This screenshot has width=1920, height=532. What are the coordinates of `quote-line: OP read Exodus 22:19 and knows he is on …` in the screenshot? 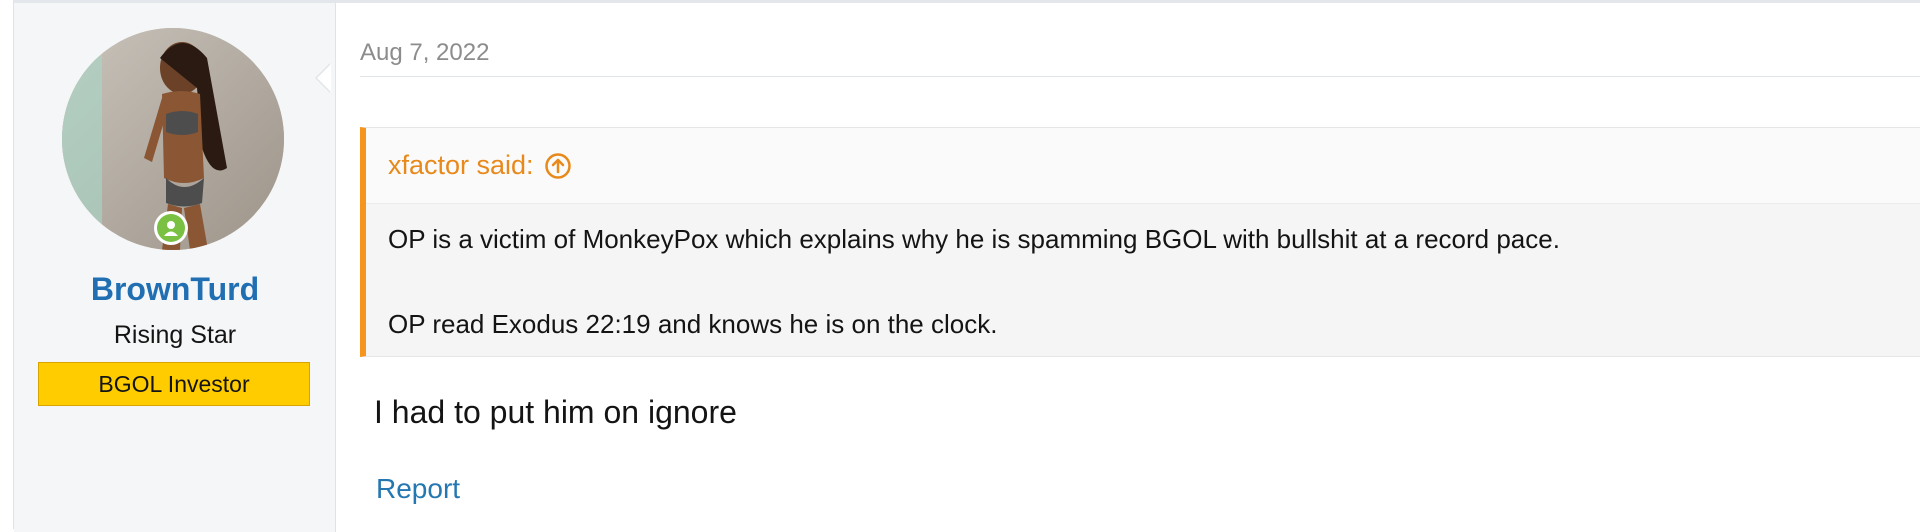 It's located at (693, 324).